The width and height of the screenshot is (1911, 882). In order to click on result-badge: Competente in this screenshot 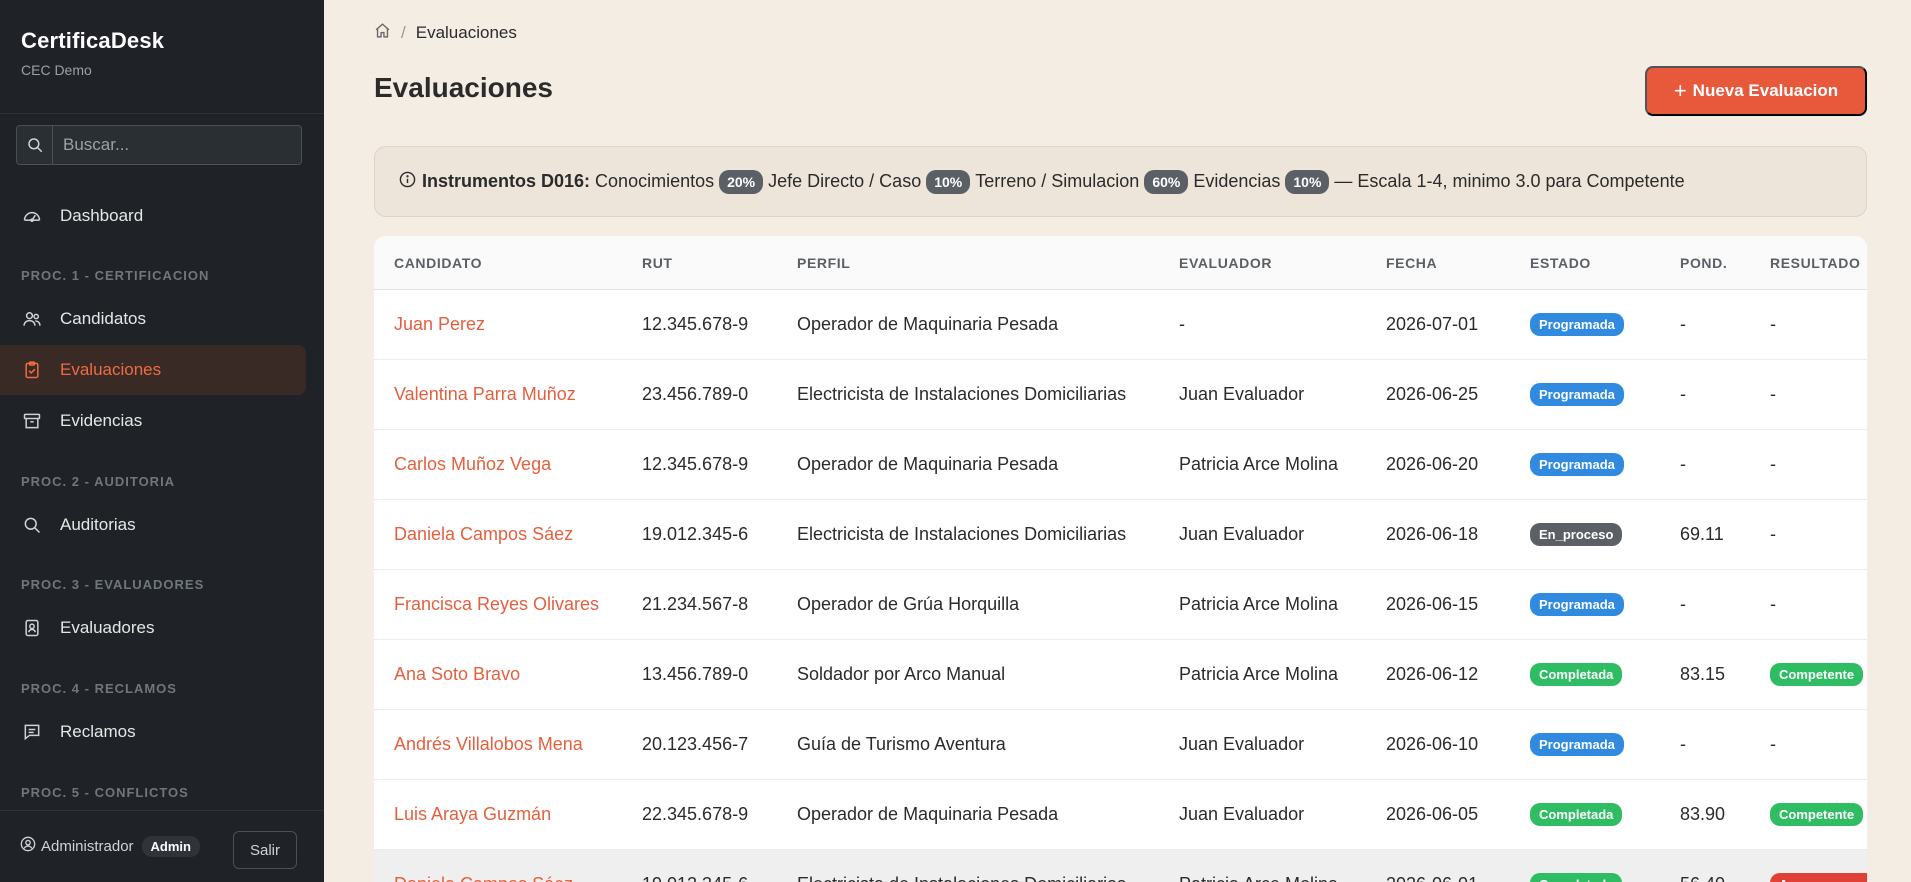, I will do `click(1817, 814)`.